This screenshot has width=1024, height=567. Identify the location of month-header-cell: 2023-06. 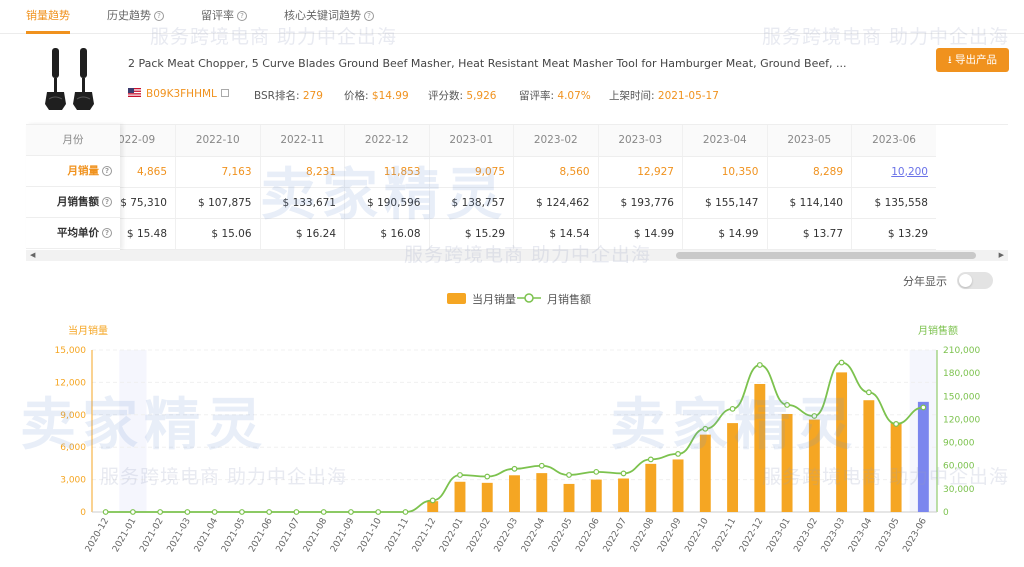
(893, 141).